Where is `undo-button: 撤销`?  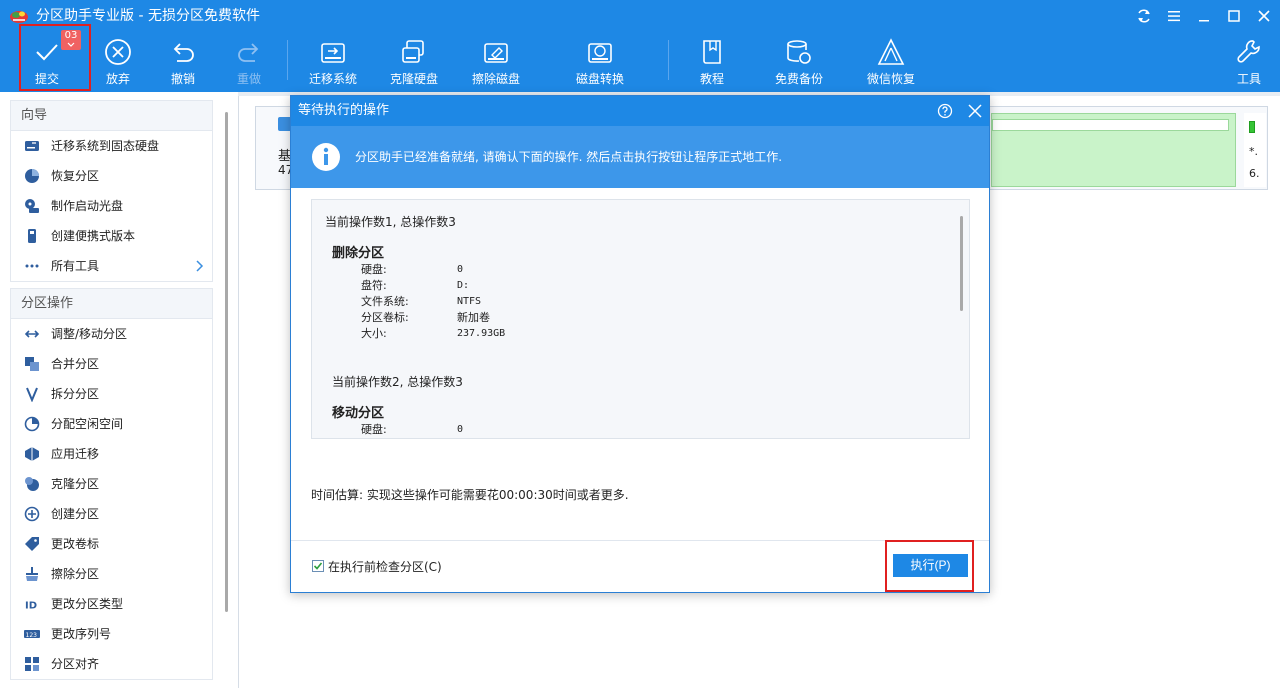
undo-button: 撤销 is located at coordinates (183, 62).